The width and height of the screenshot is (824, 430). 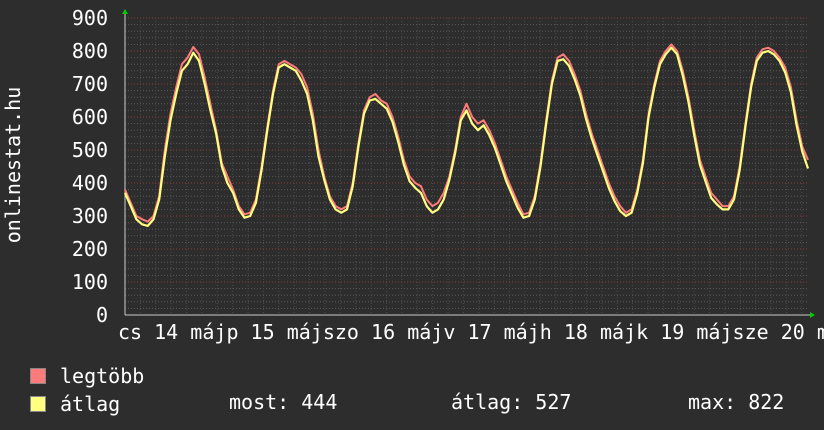 I want to click on y-tick-label: 200, so click(x=90, y=249).